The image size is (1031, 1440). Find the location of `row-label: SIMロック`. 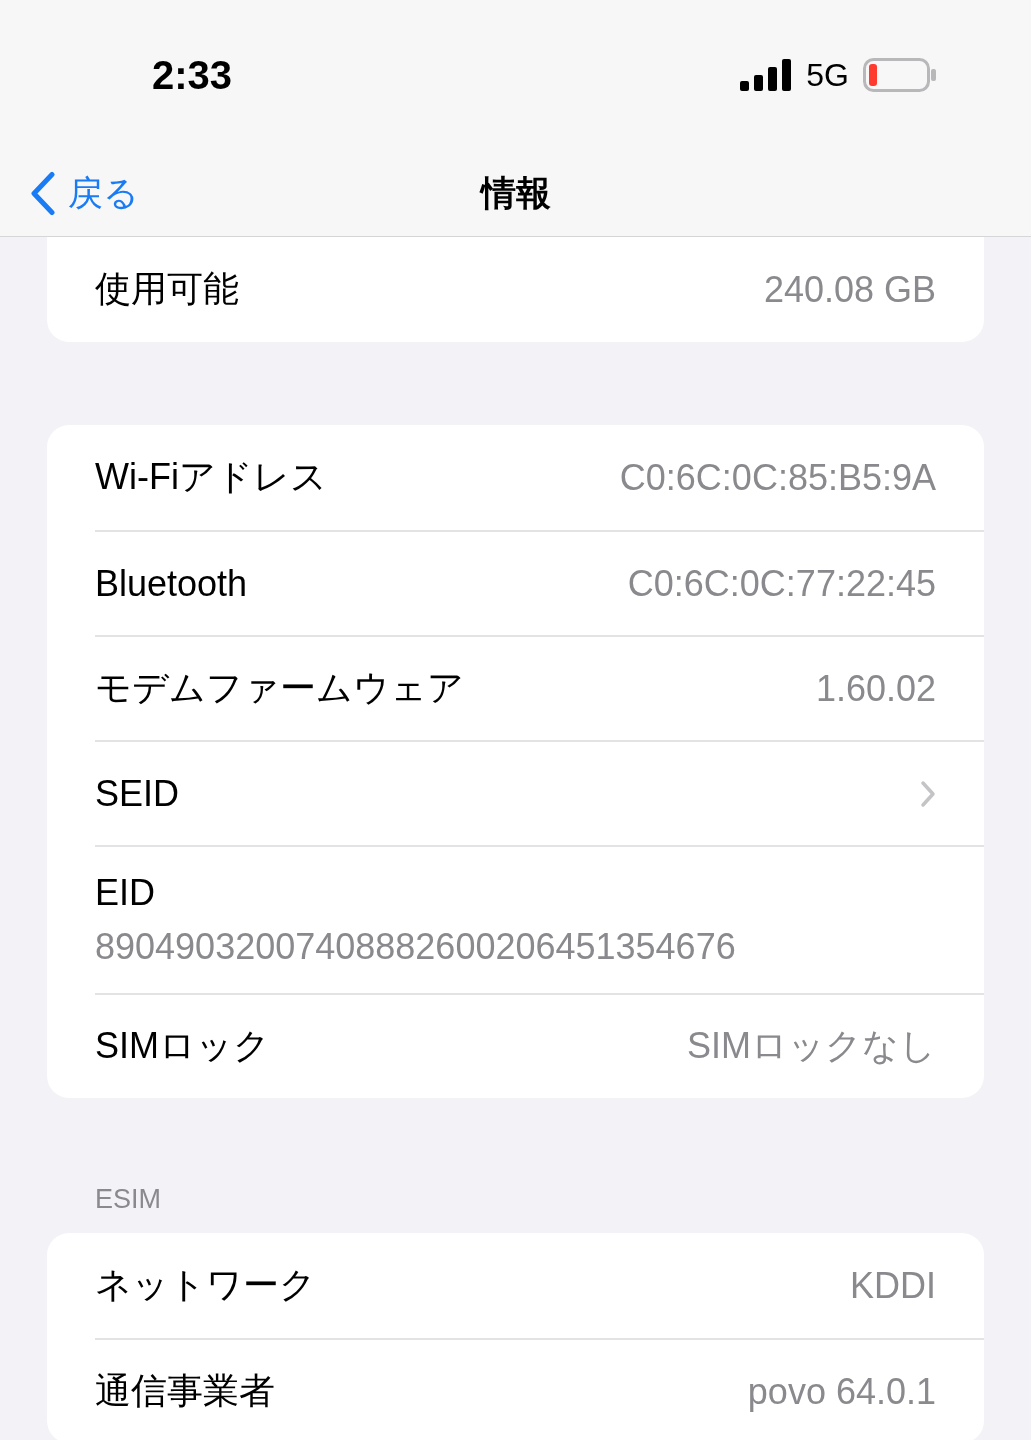

row-label: SIMロック is located at coordinates (182, 1046).